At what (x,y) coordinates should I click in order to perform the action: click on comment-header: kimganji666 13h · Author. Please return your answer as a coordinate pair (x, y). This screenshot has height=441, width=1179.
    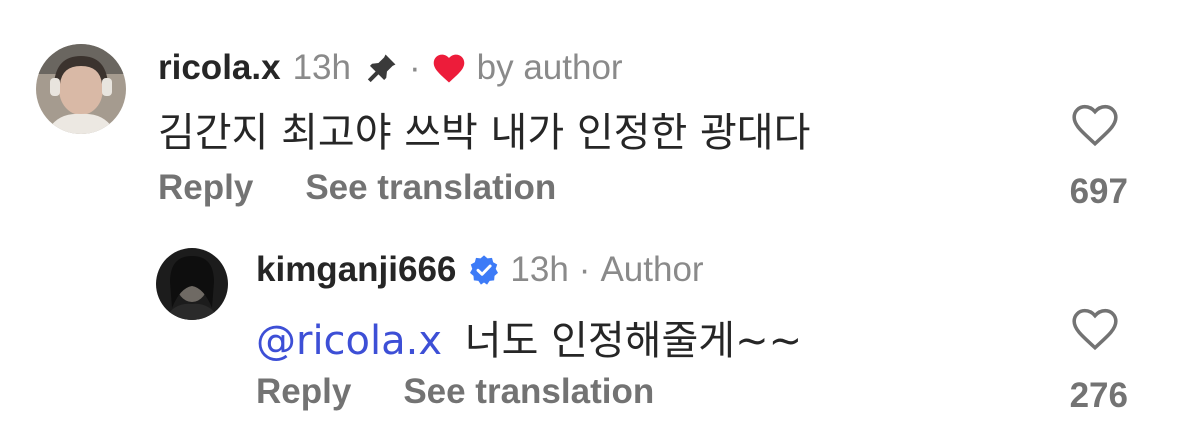
    Looking at the image, I should click on (480, 270).